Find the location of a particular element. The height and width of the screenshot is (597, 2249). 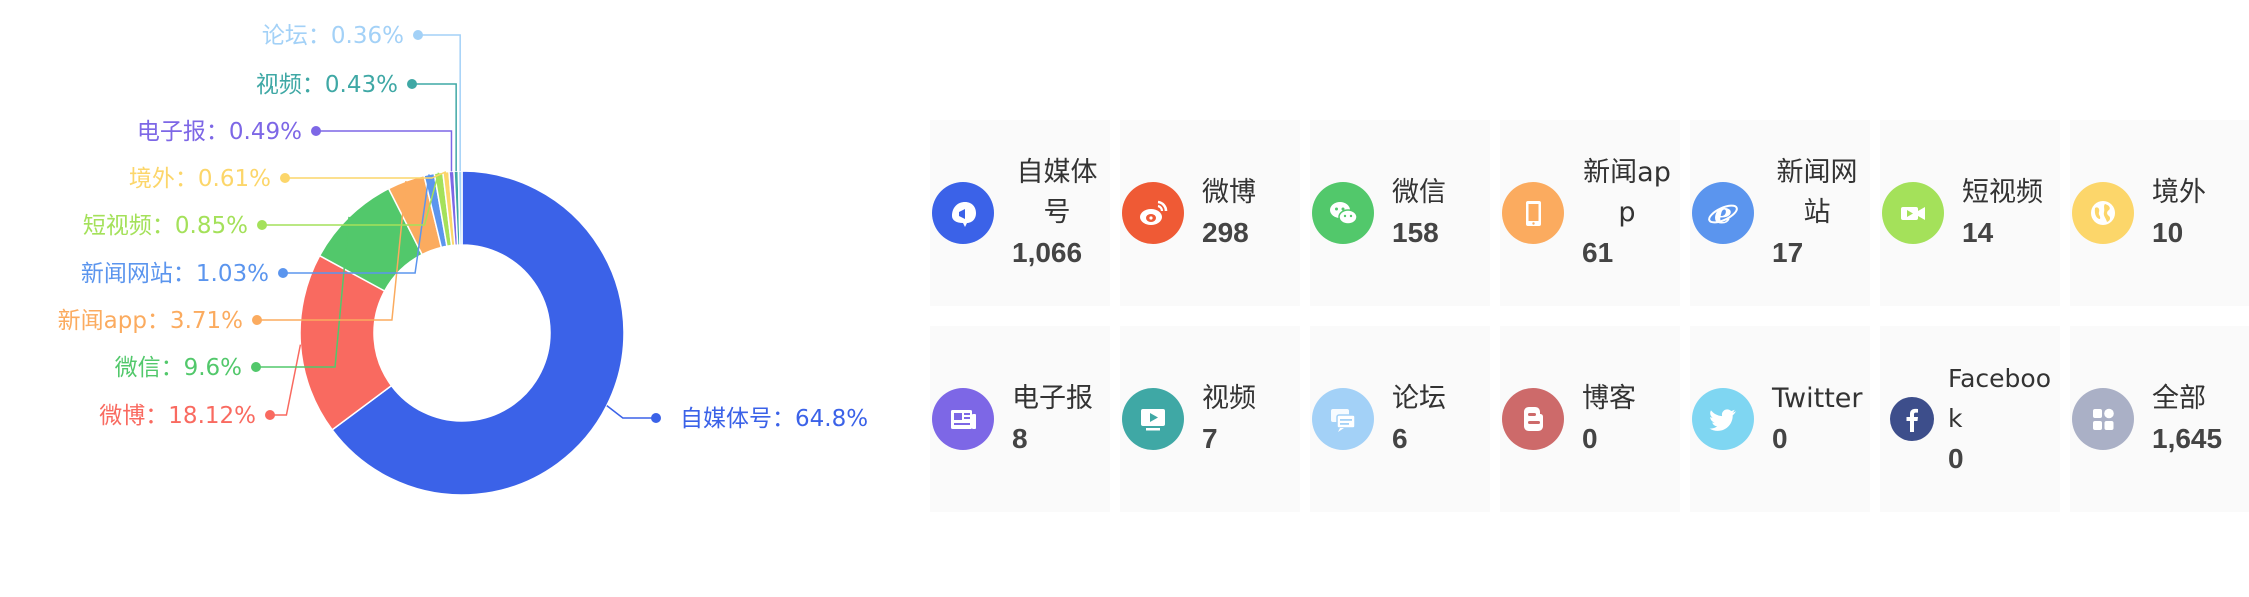

phone-icon is located at coordinates (1533, 213).